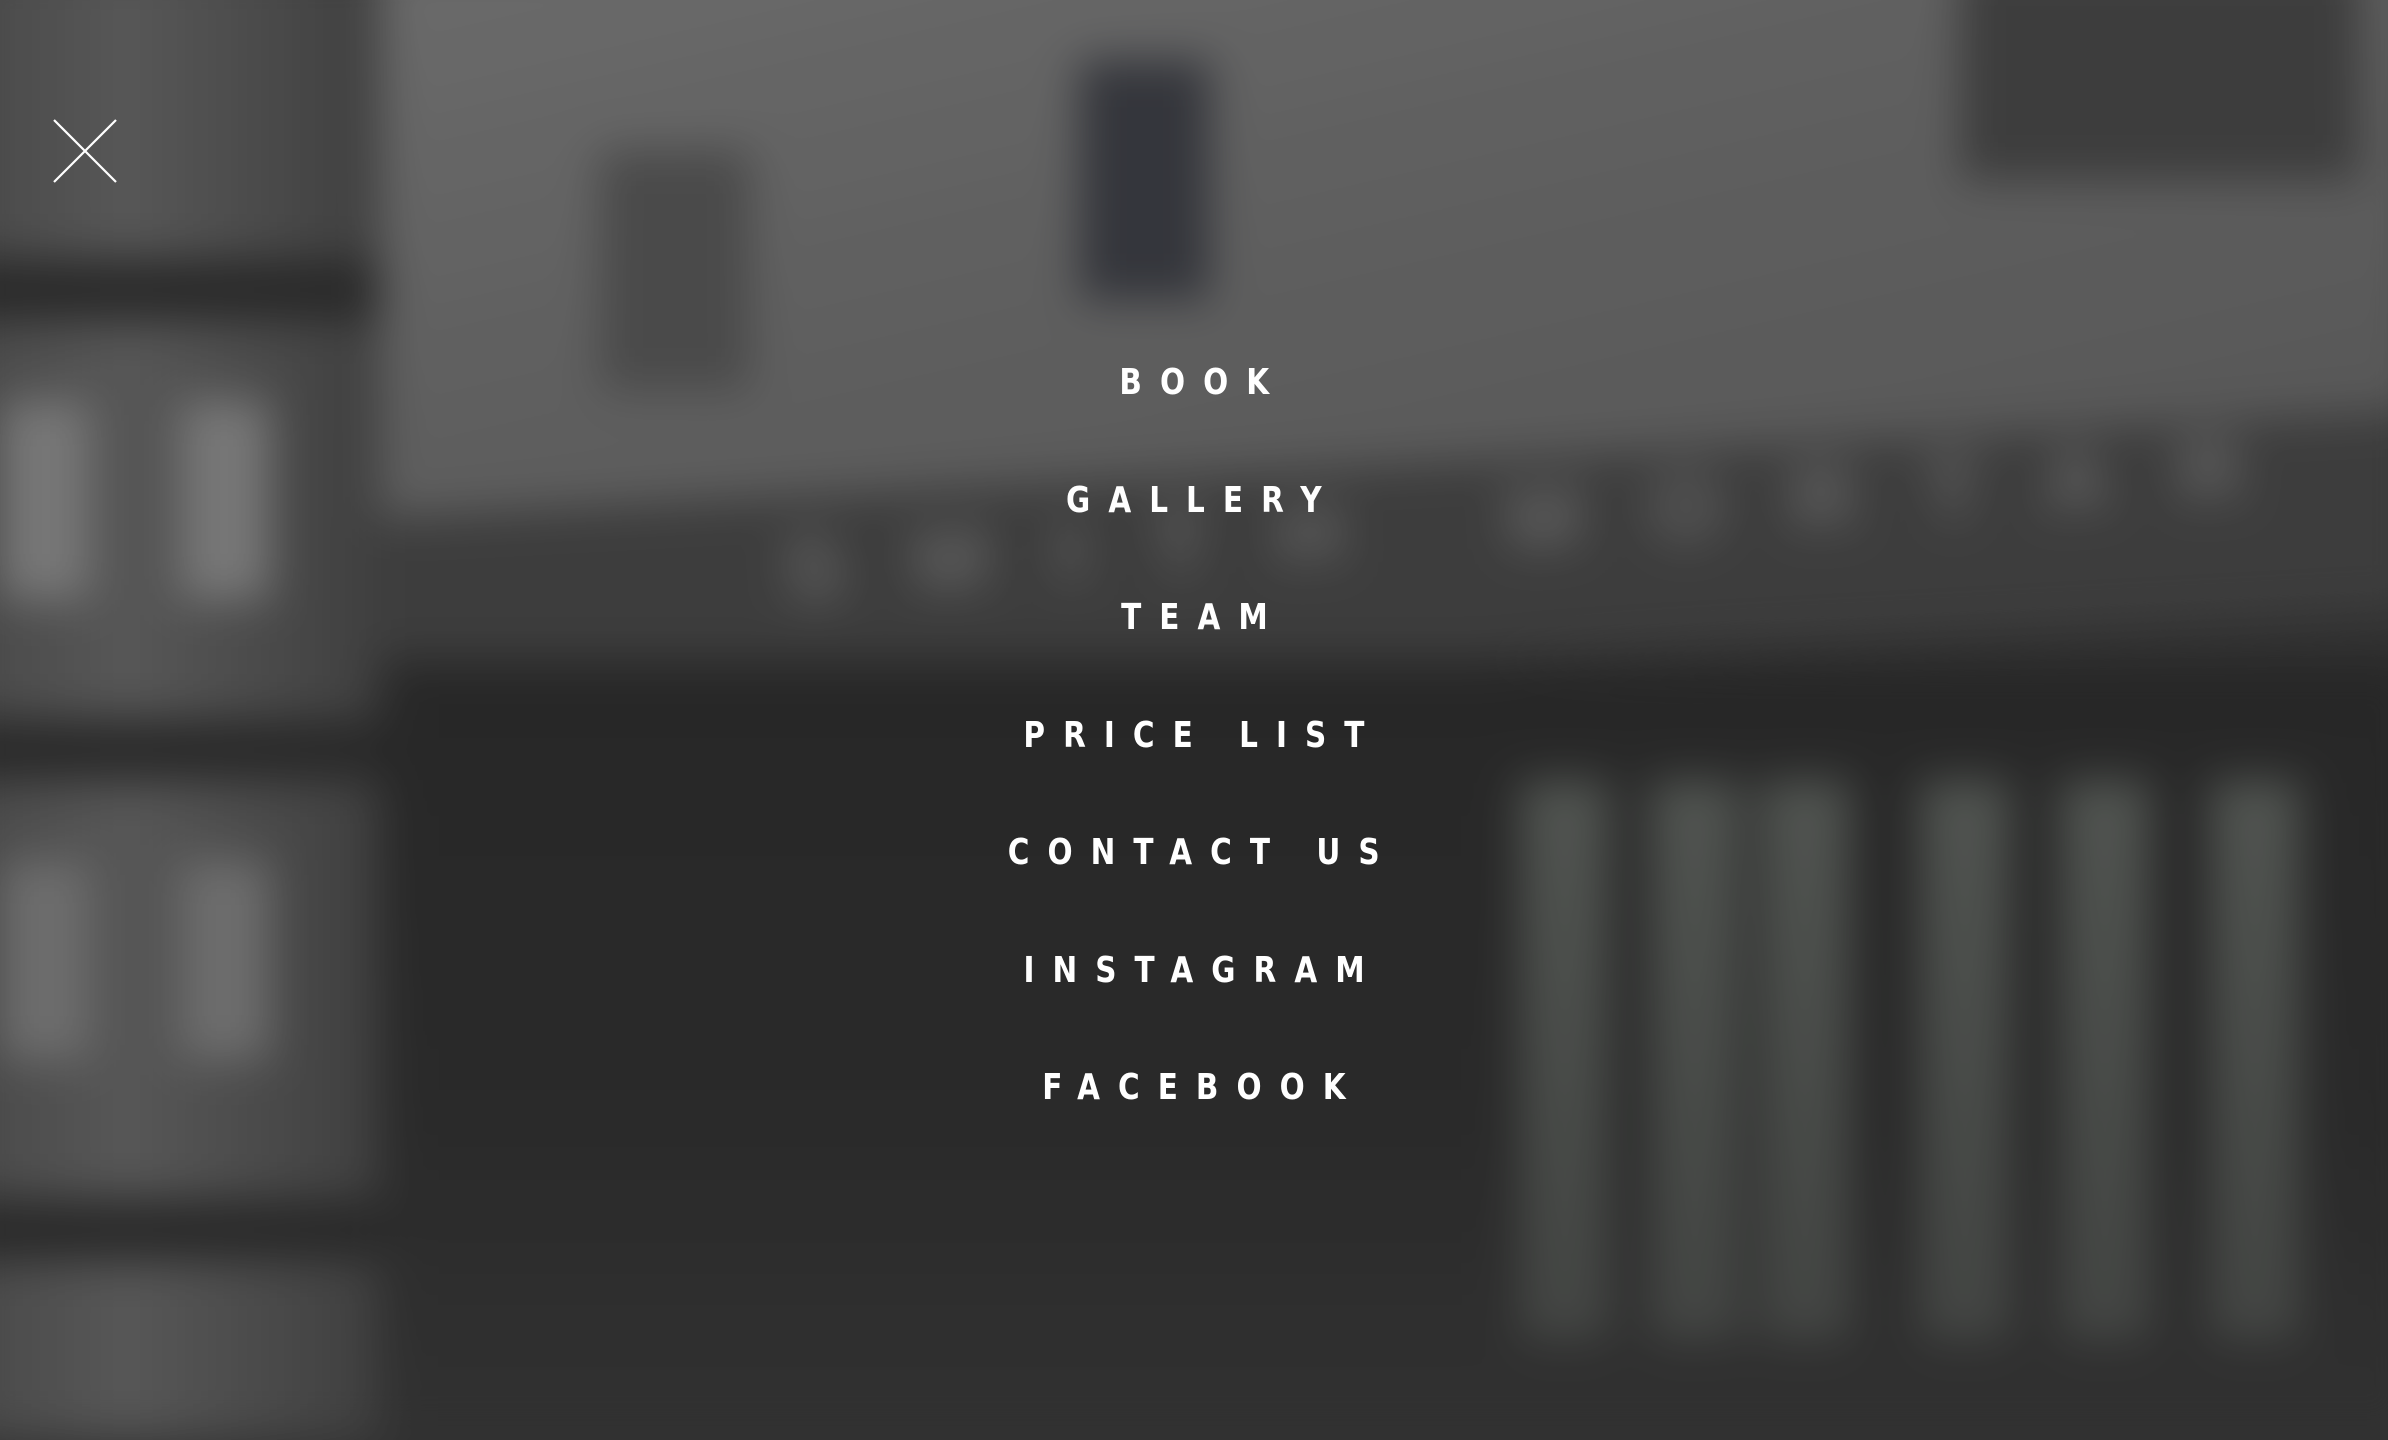 The image size is (2388, 1440). Describe the element at coordinates (1194, 383) in the screenshot. I see `book-link: BOOK` at that location.